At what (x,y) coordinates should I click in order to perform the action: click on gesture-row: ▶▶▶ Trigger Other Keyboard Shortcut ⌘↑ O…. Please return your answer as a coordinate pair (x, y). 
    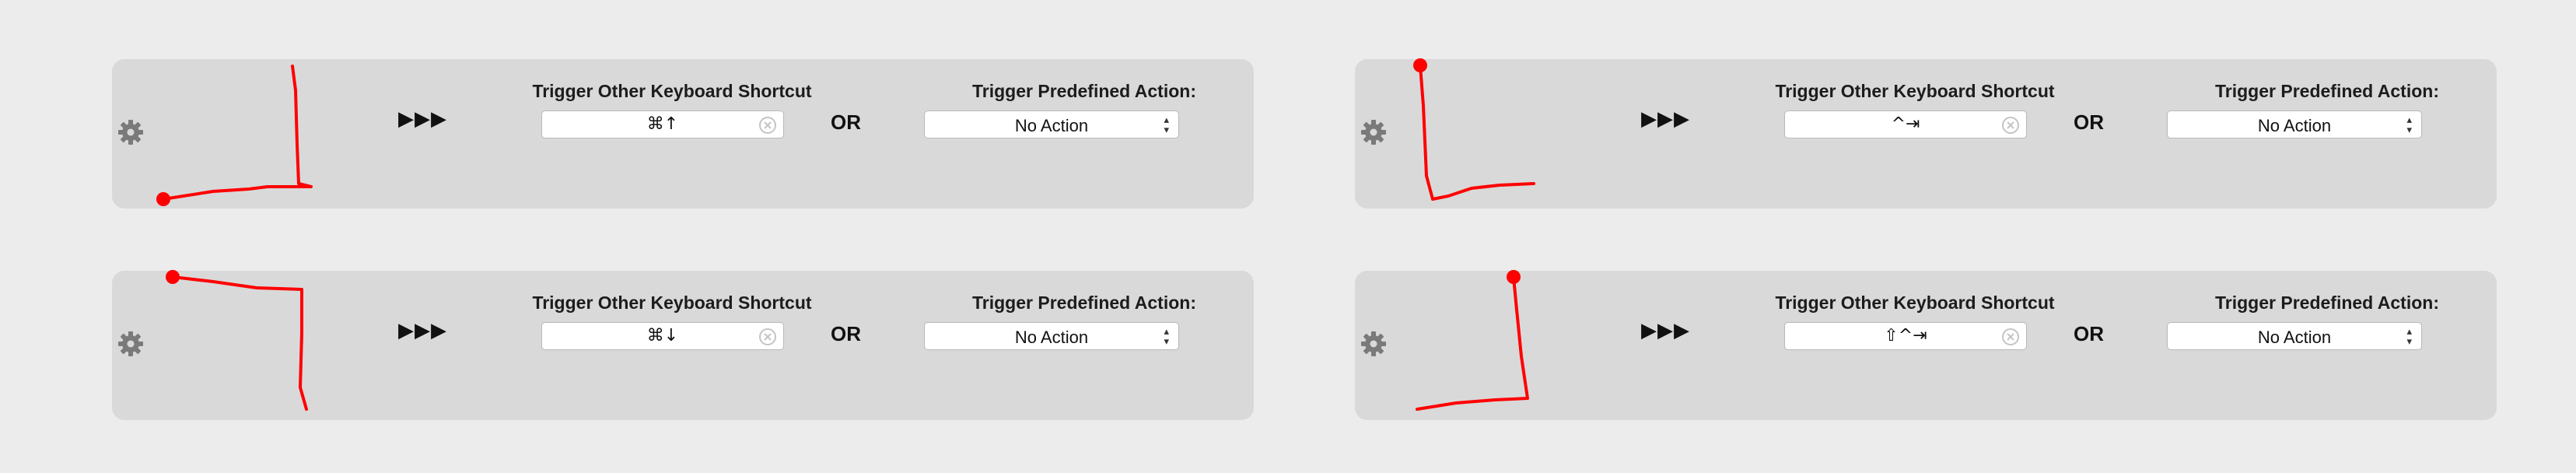
    Looking at the image, I should click on (683, 133).